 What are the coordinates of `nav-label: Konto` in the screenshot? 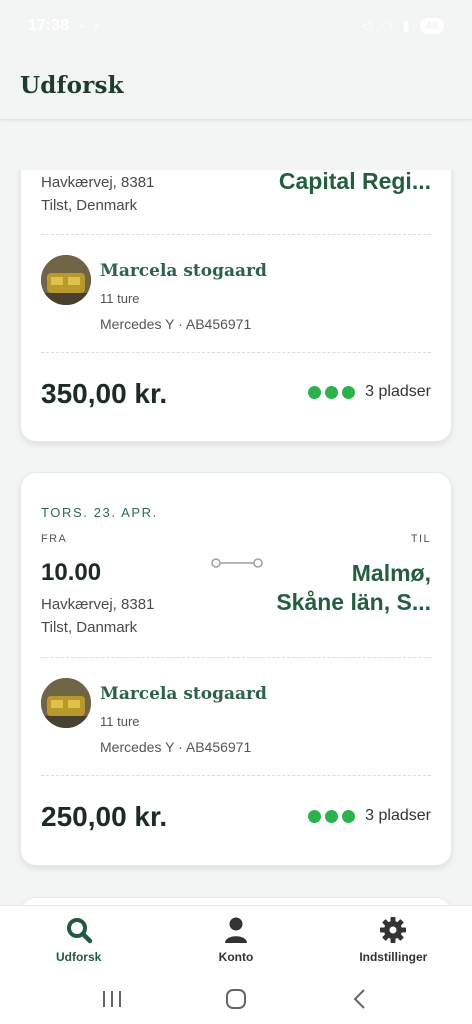 It's located at (236, 956).